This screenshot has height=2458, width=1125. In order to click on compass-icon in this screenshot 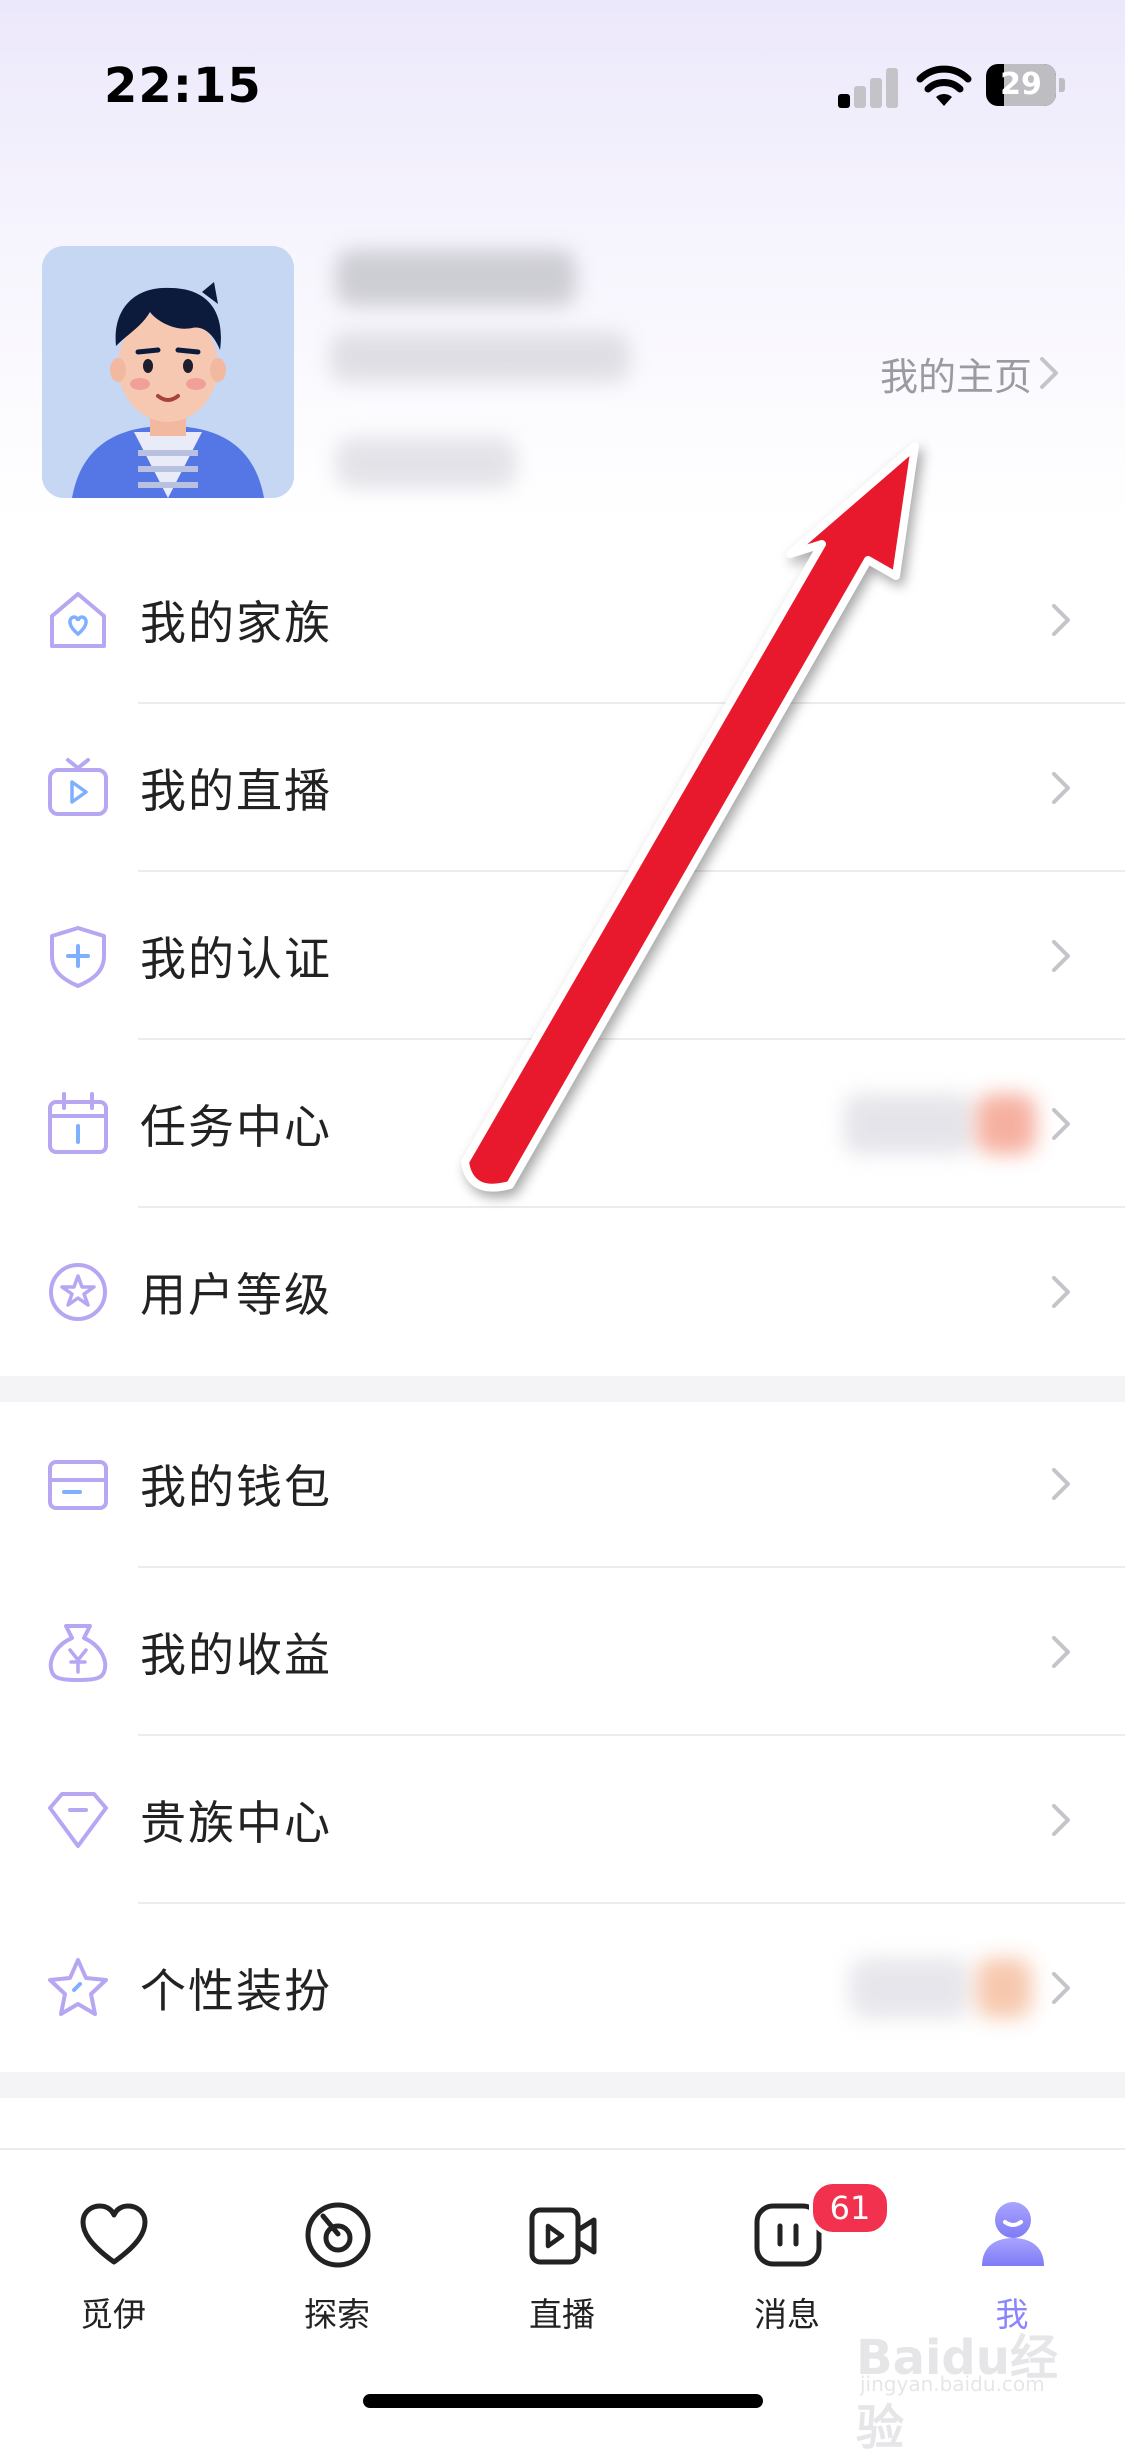, I will do `click(338, 2235)`.